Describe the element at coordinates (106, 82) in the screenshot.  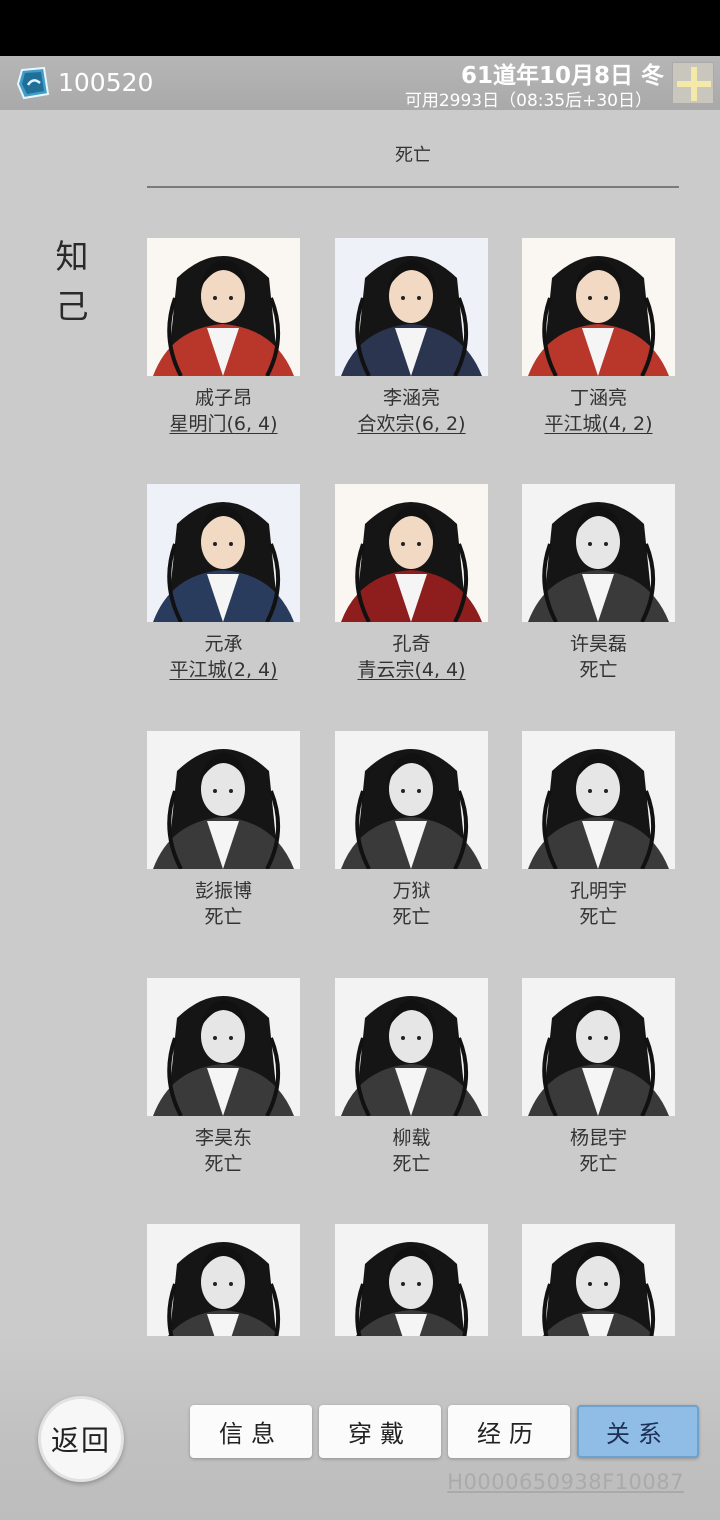
I see `currency-value: 100520` at that location.